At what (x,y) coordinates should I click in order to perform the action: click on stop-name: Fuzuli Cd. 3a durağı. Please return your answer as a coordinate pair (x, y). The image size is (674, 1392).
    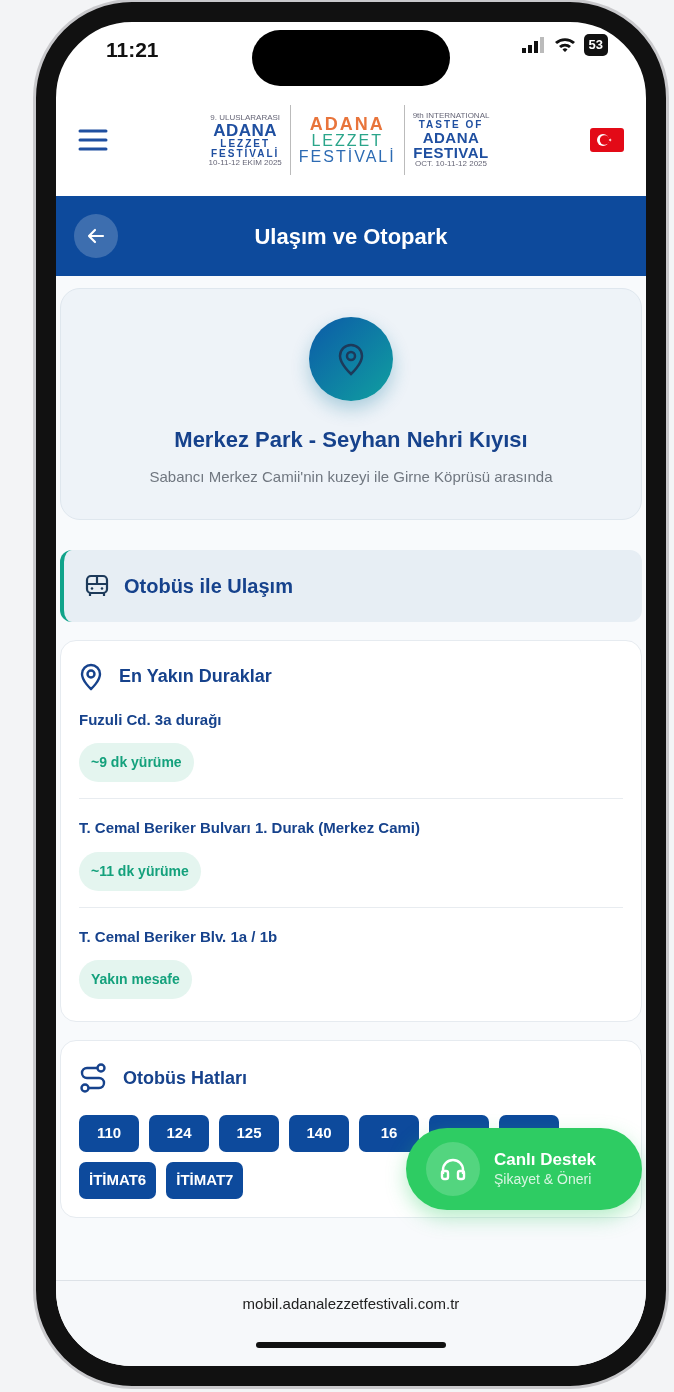
    Looking at the image, I should click on (151, 719).